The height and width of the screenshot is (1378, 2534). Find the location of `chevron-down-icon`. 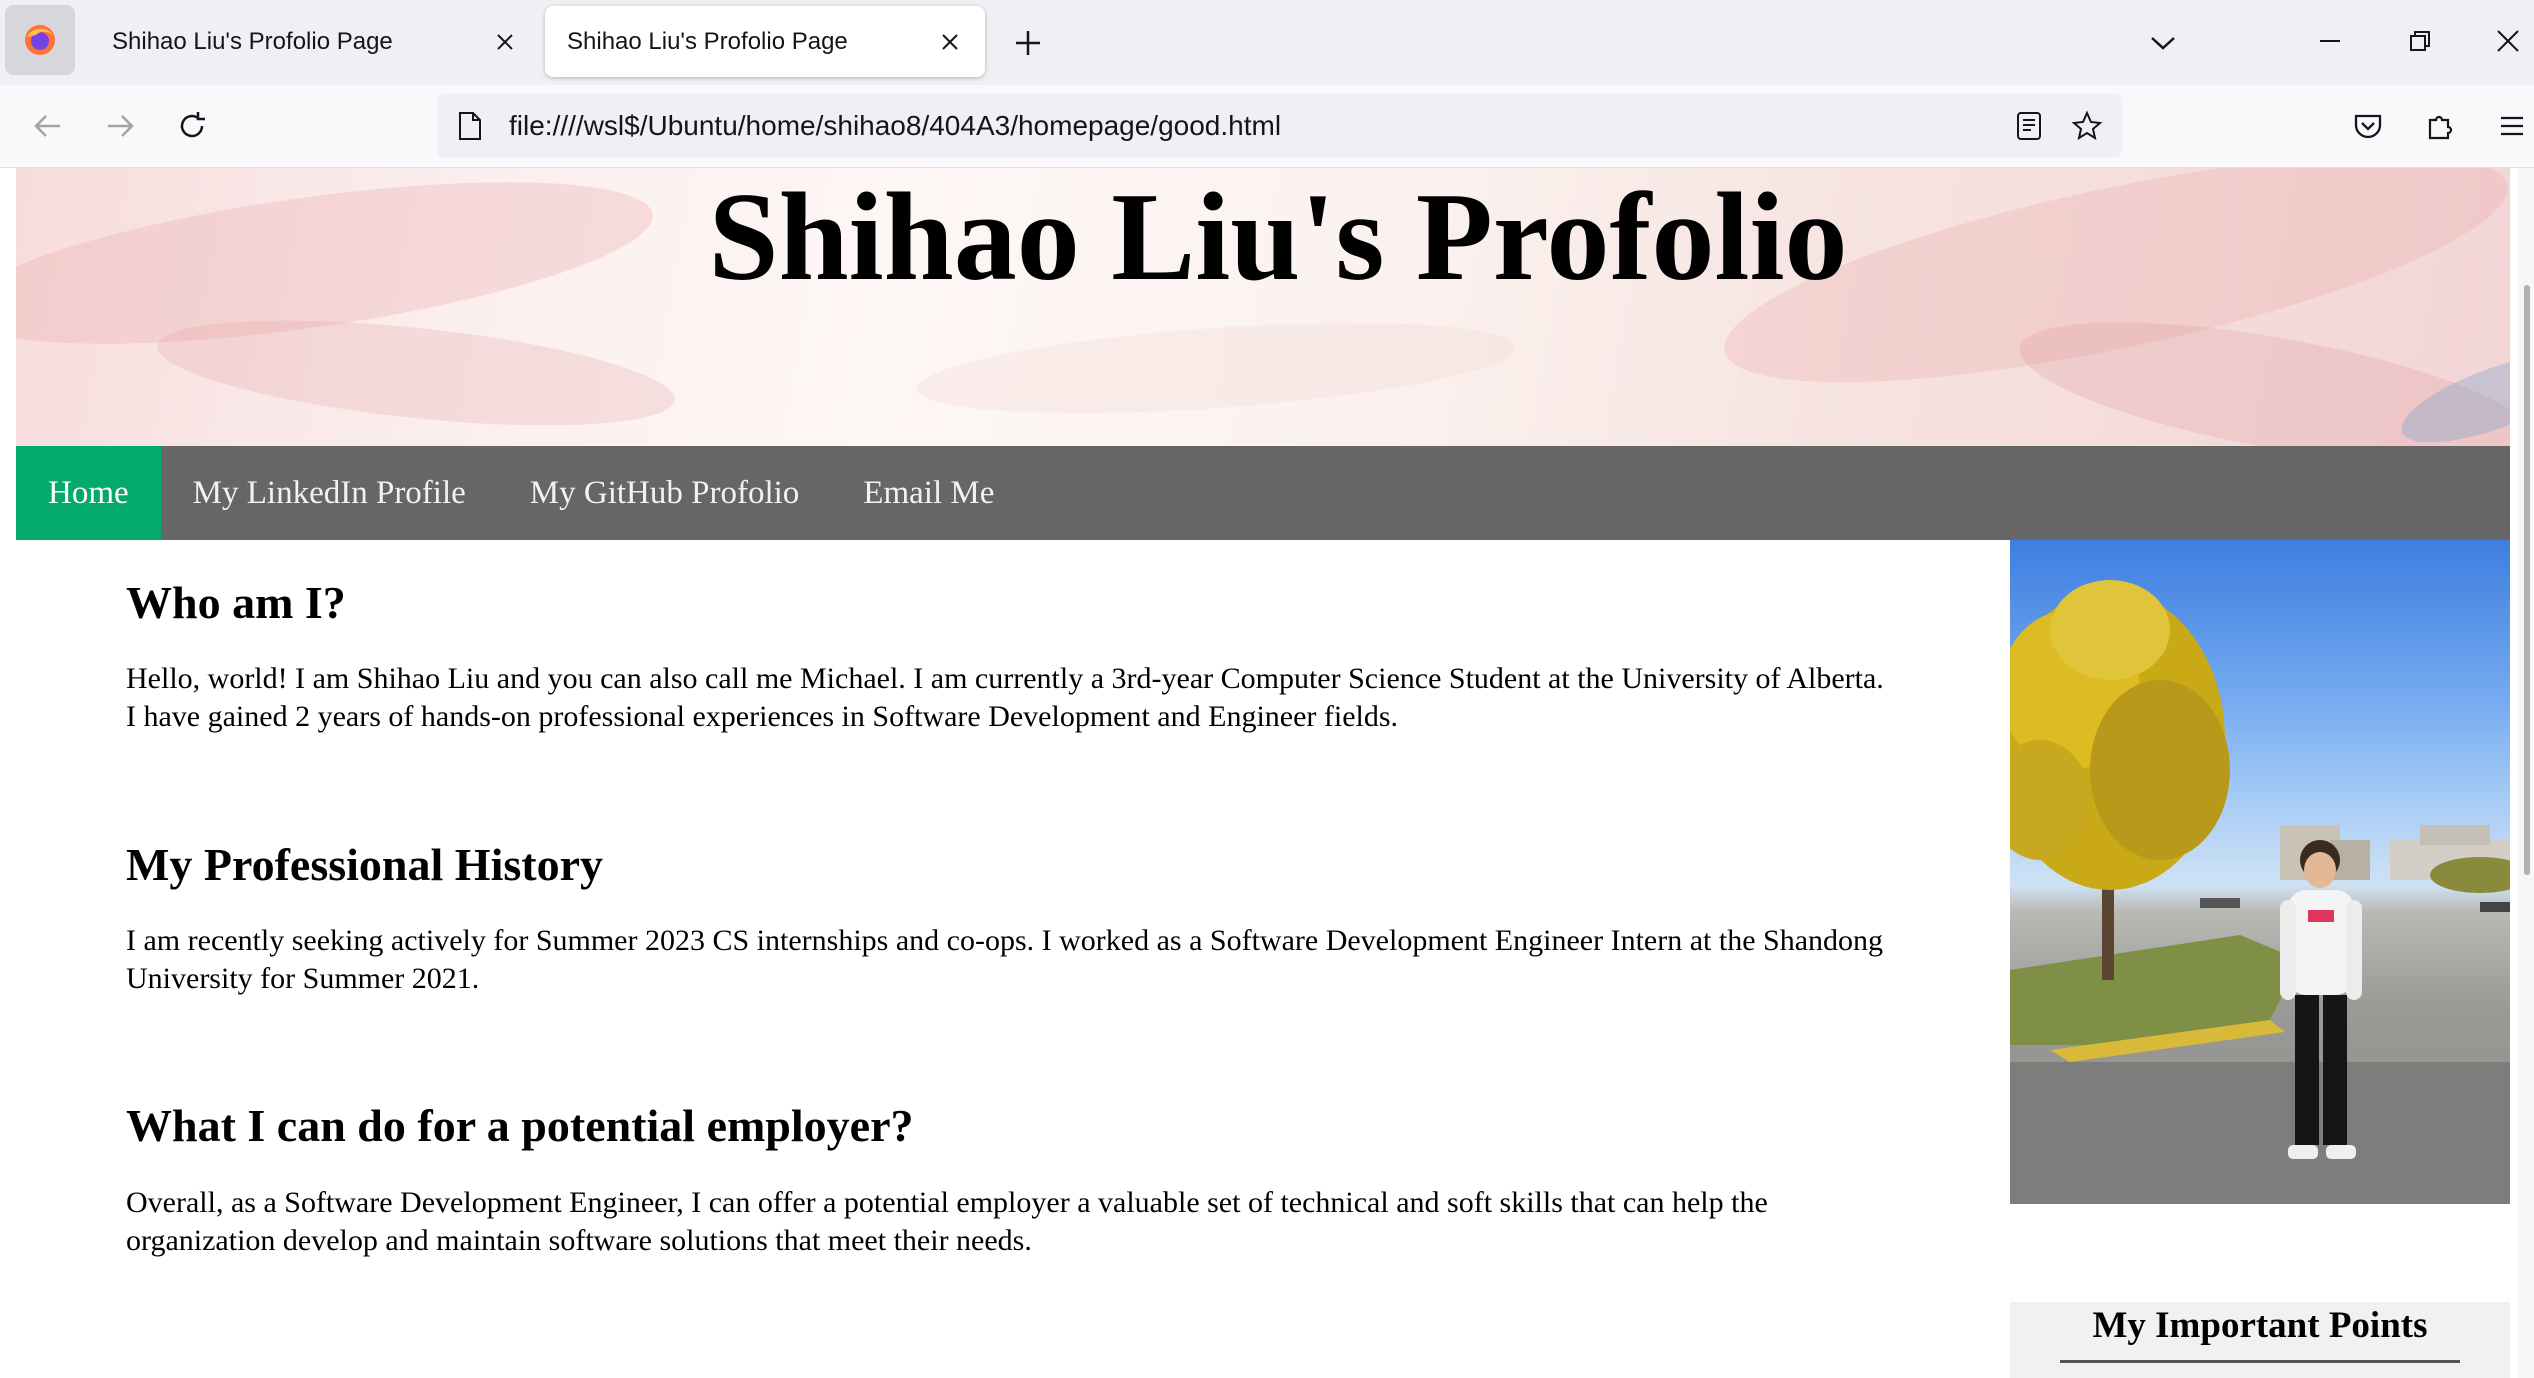

chevron-down-icon is located at coordinates (2163, 43).